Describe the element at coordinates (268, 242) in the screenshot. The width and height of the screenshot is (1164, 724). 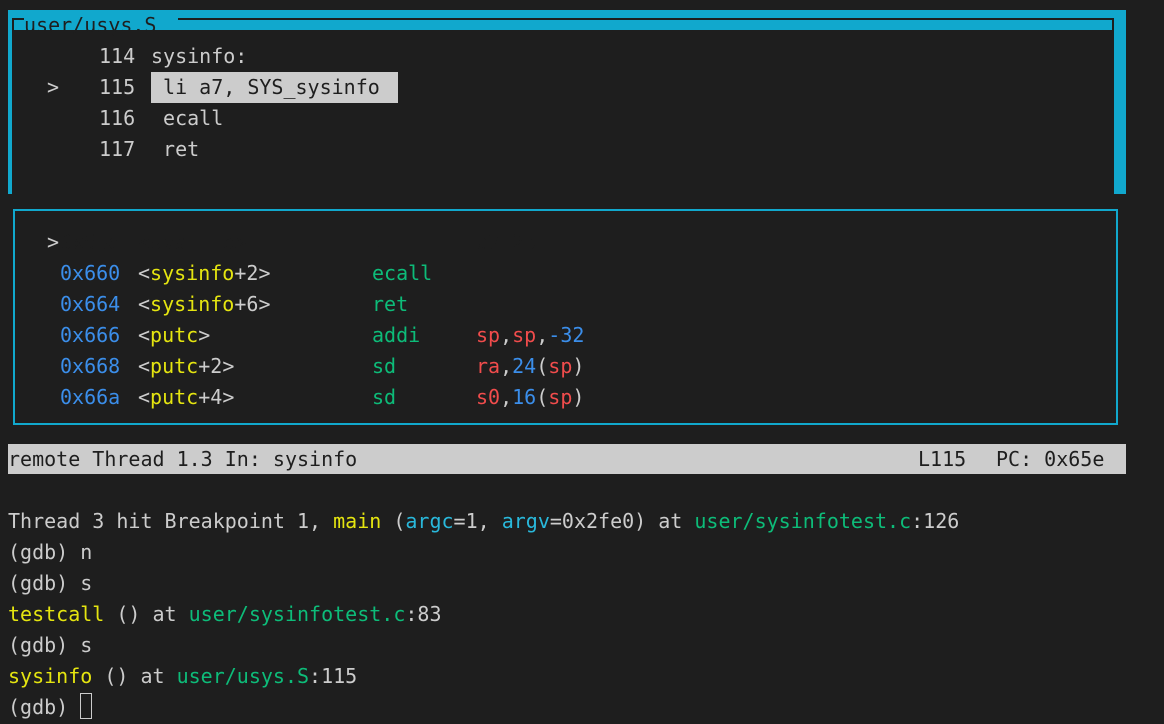
I see `asm-line-current: > 0x65e <sysinfo> li a7,23` at that location.